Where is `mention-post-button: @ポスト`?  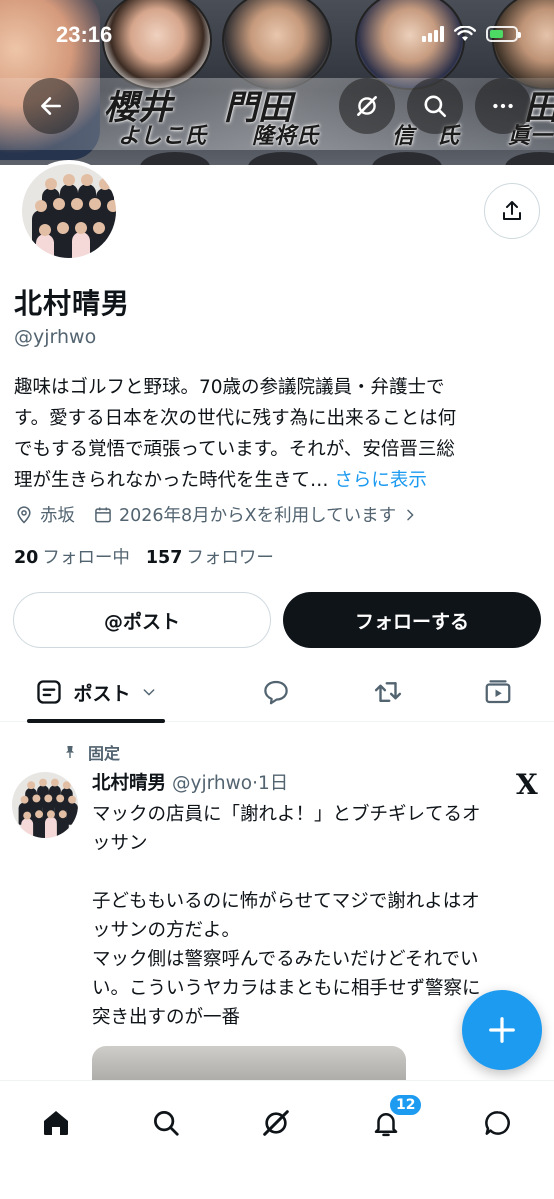
mention-post-button: @ポスト is located at coordinates (142, 620).